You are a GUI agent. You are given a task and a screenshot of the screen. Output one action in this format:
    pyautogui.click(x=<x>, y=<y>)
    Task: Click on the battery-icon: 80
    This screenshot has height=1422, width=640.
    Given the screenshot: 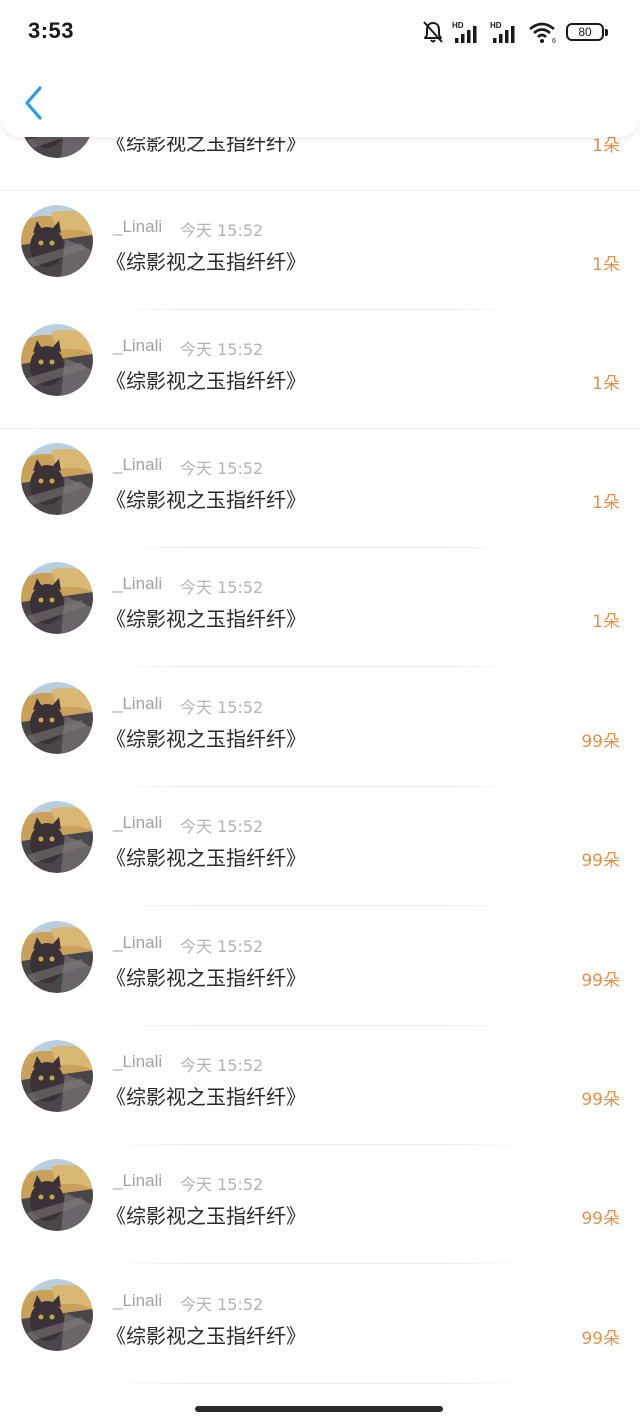 What is the action you would take?
    pyautogui.click(x=587, y=32)
    